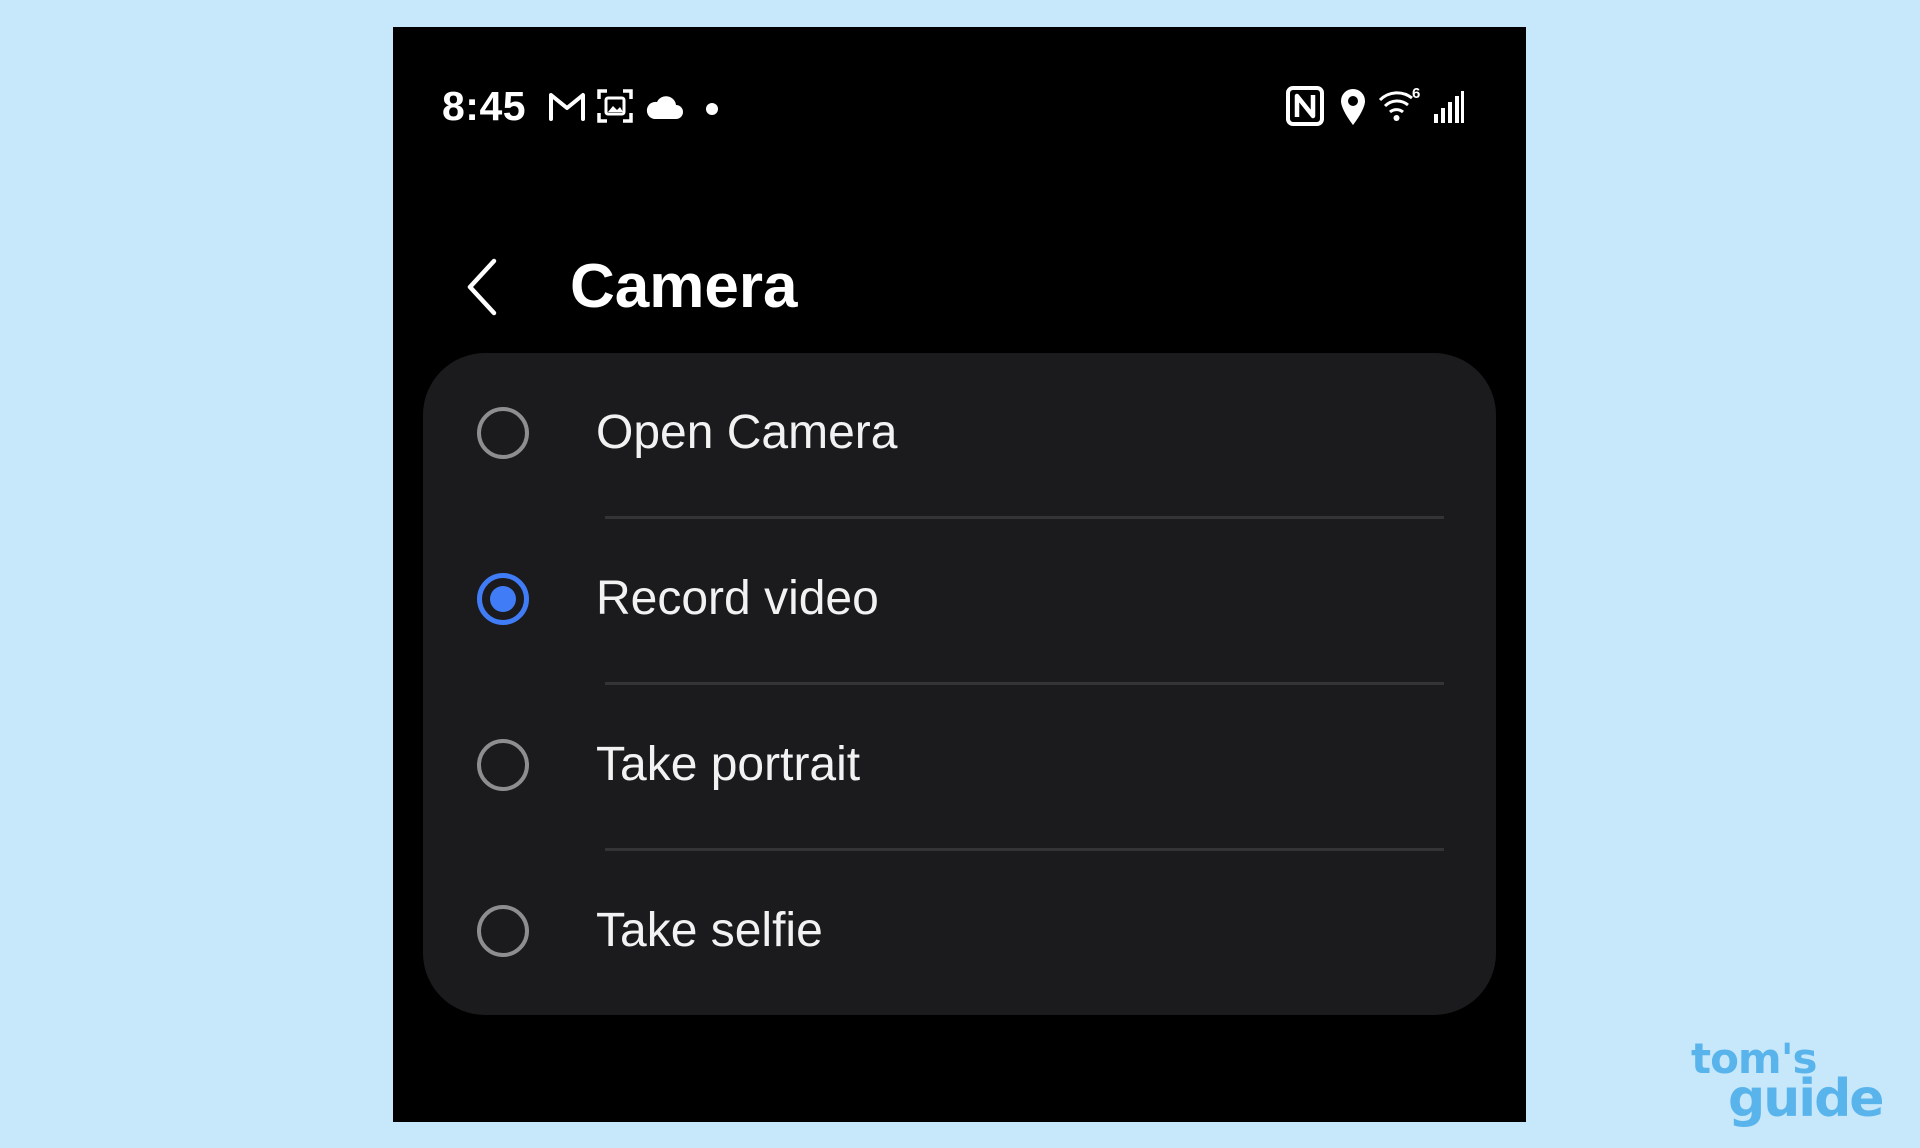  I want to click on chevron-left-icon, so click(482, 287).